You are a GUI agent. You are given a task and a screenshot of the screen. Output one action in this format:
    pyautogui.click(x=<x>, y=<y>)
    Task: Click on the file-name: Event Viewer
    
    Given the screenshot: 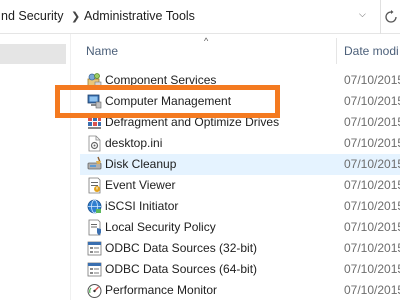 What is the action you would take?
    pyautogui.click(x=140, y=185)
    